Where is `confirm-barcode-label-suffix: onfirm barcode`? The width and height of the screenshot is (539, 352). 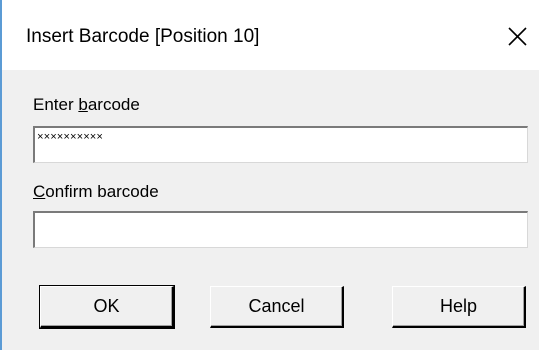
confirm-barcode-label-suffix: onfirm barcode is located at coordinates (102, 191).